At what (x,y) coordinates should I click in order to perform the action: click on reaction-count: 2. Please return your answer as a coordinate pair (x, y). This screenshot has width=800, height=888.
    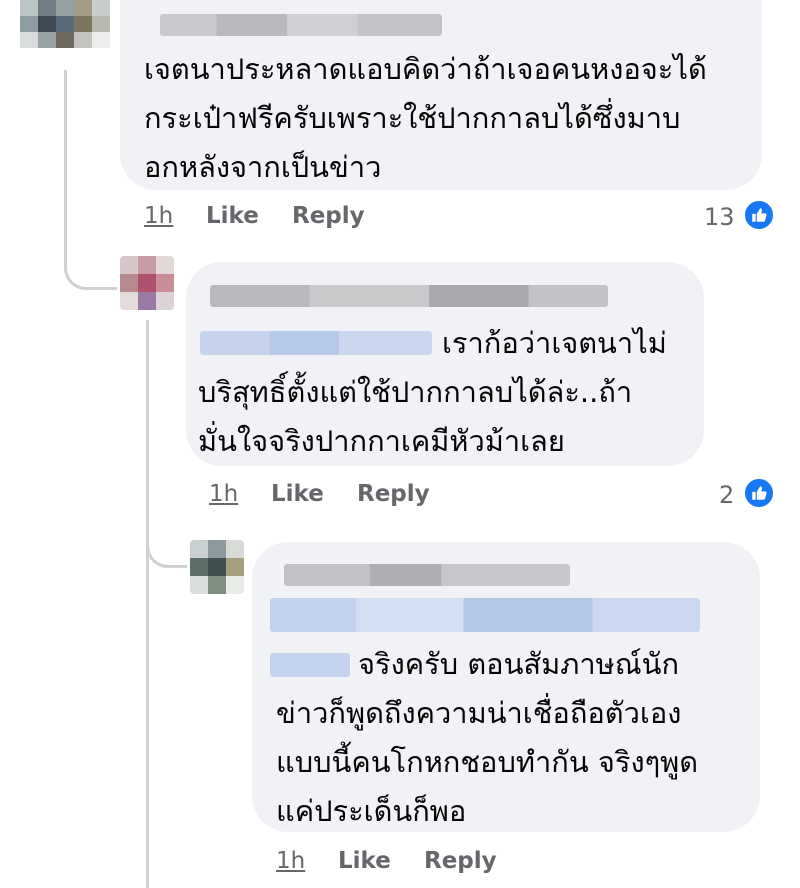
    Looking at the image, I should click on (726, 495).